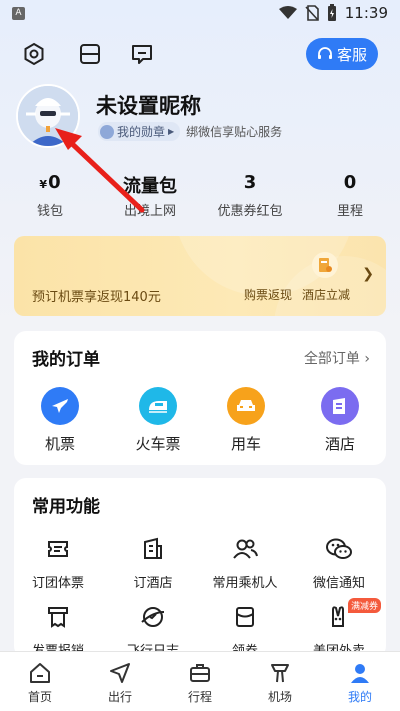 The height and width of the screenshot is (711, 400). I want to click on bottom-tab-bar: 首页 出行 行程 机场 我的, so click(200, 681).